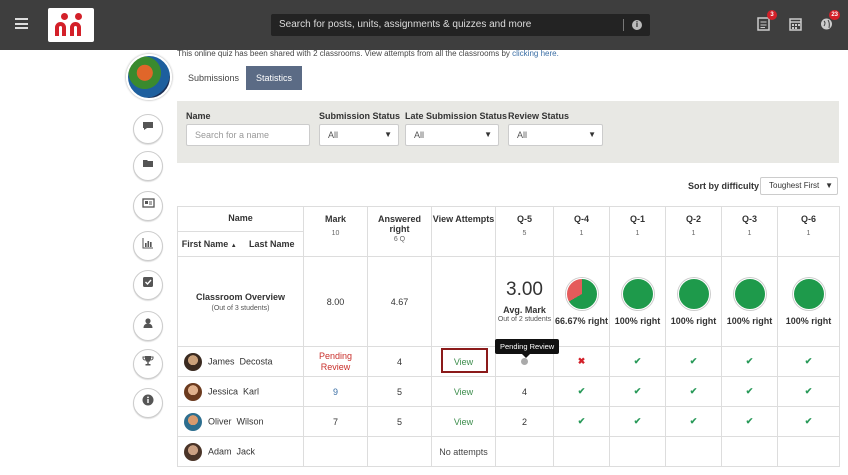  I want to click on student-first-name: James, so click(221, 360).